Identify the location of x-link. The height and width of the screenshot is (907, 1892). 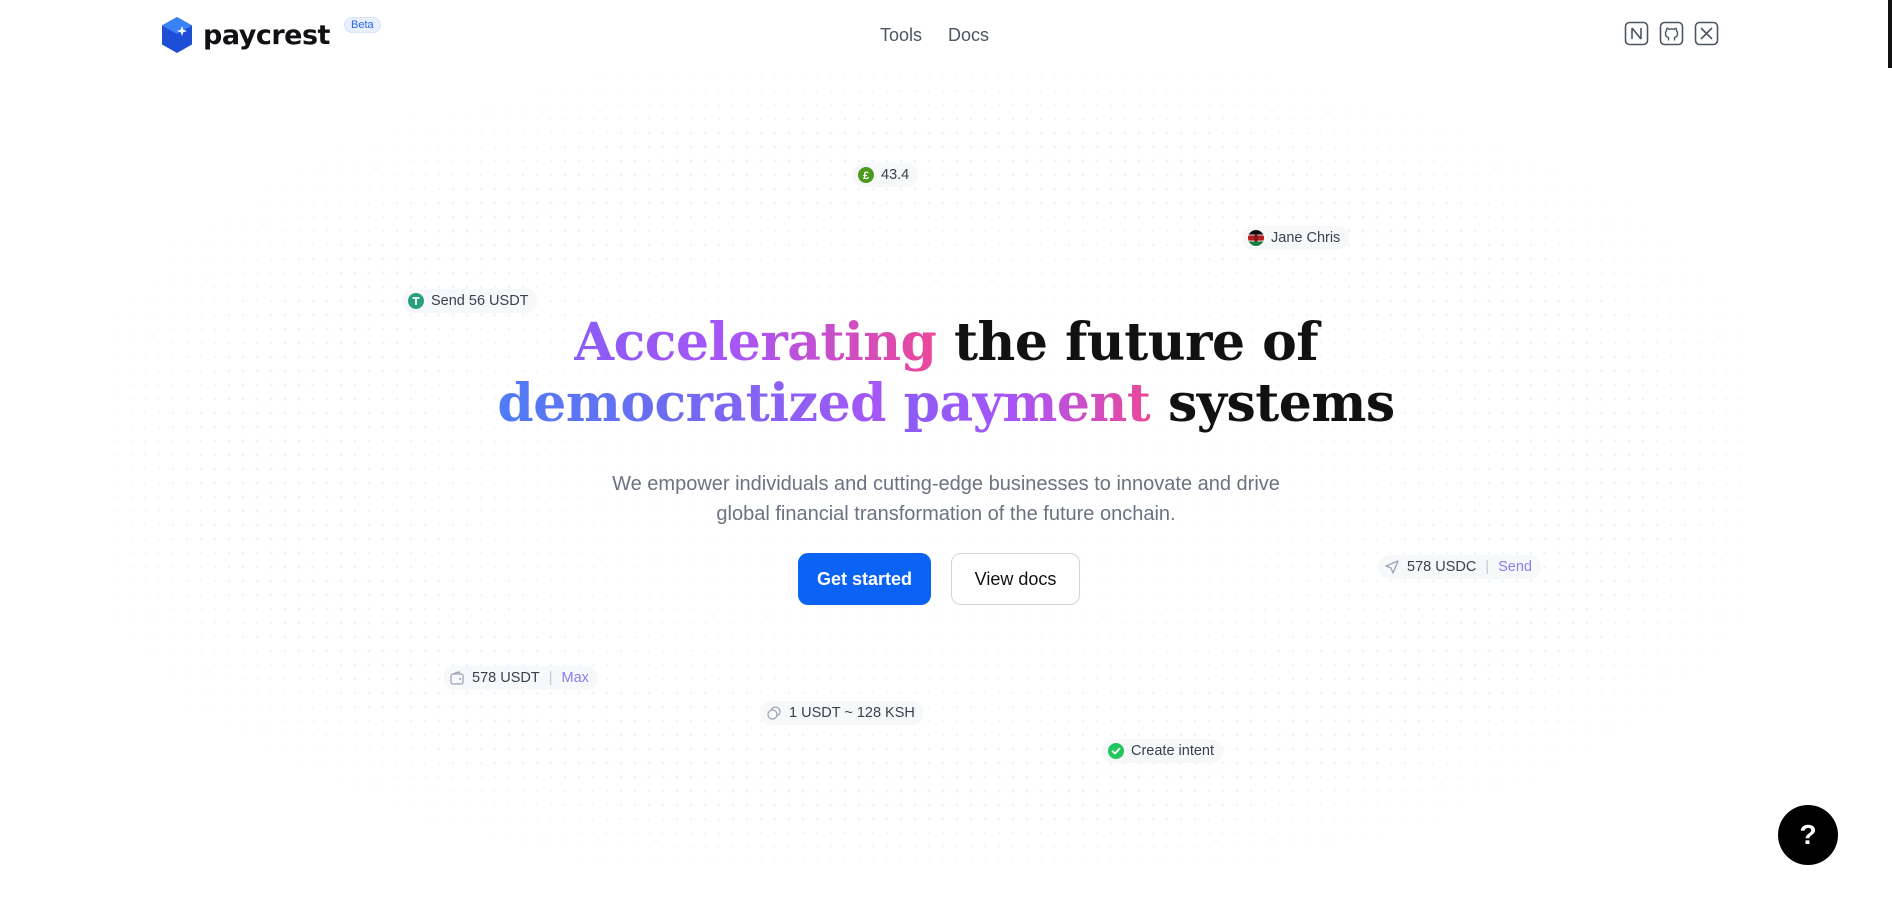
(1706, 33).